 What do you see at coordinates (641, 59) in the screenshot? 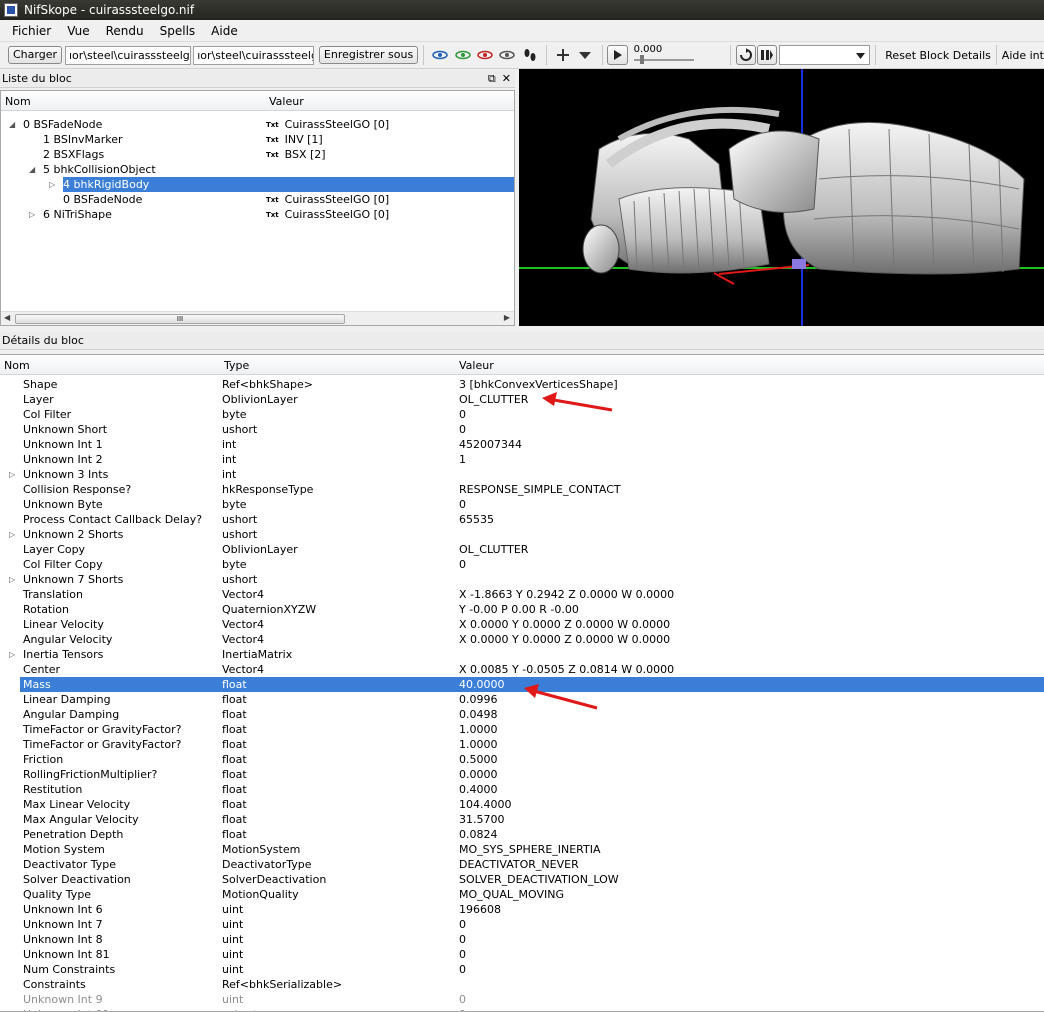
I see `slider-handle` at bounding box center [641, 59].